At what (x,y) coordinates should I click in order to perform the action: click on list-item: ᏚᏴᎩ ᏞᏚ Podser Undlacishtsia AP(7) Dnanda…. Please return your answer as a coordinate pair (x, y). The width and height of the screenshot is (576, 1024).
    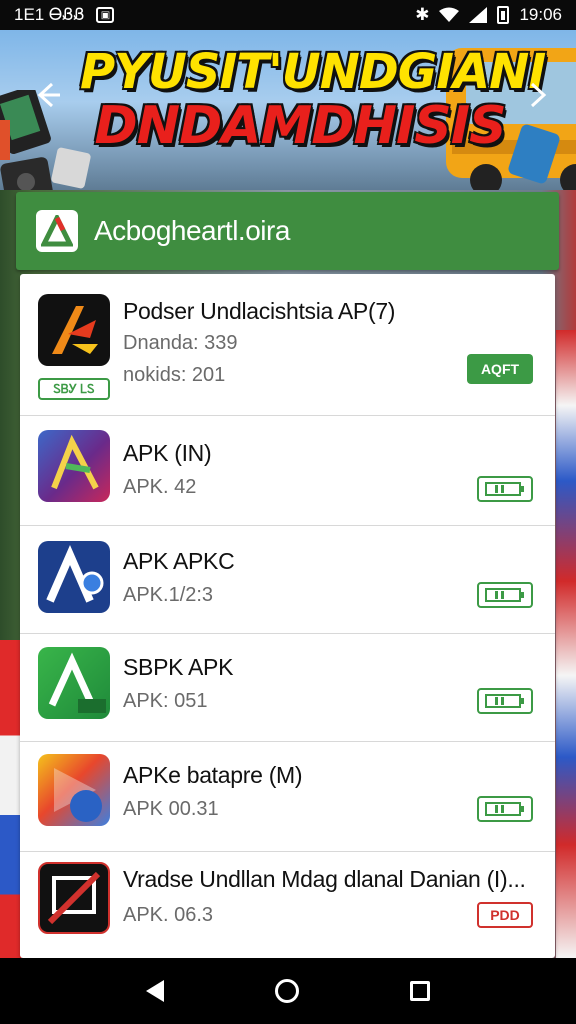
    Looking at the image, I should click on (287, 345).